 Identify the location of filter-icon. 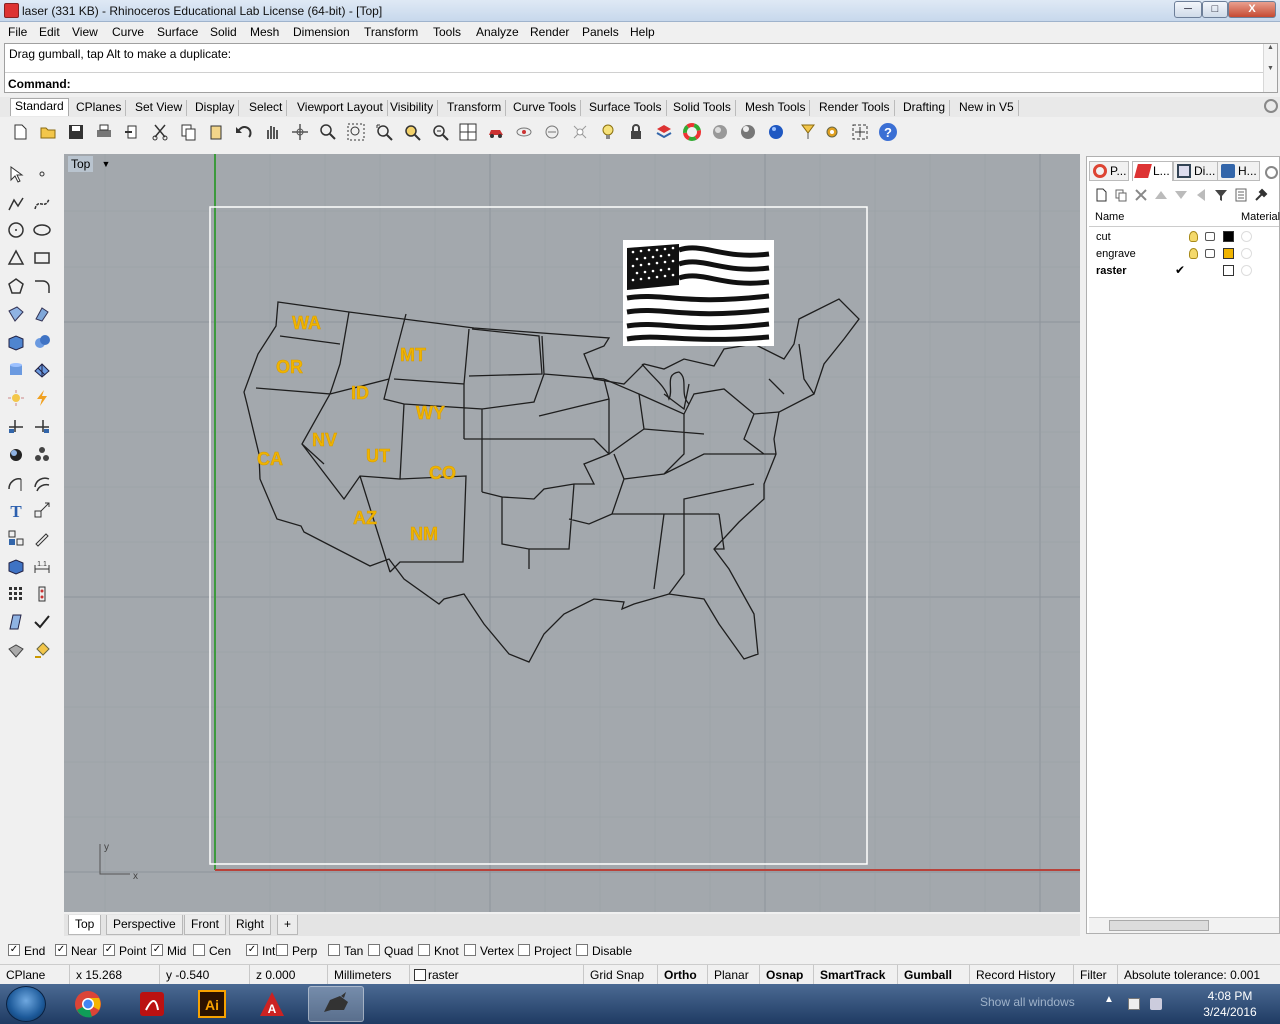
(1221, 195).